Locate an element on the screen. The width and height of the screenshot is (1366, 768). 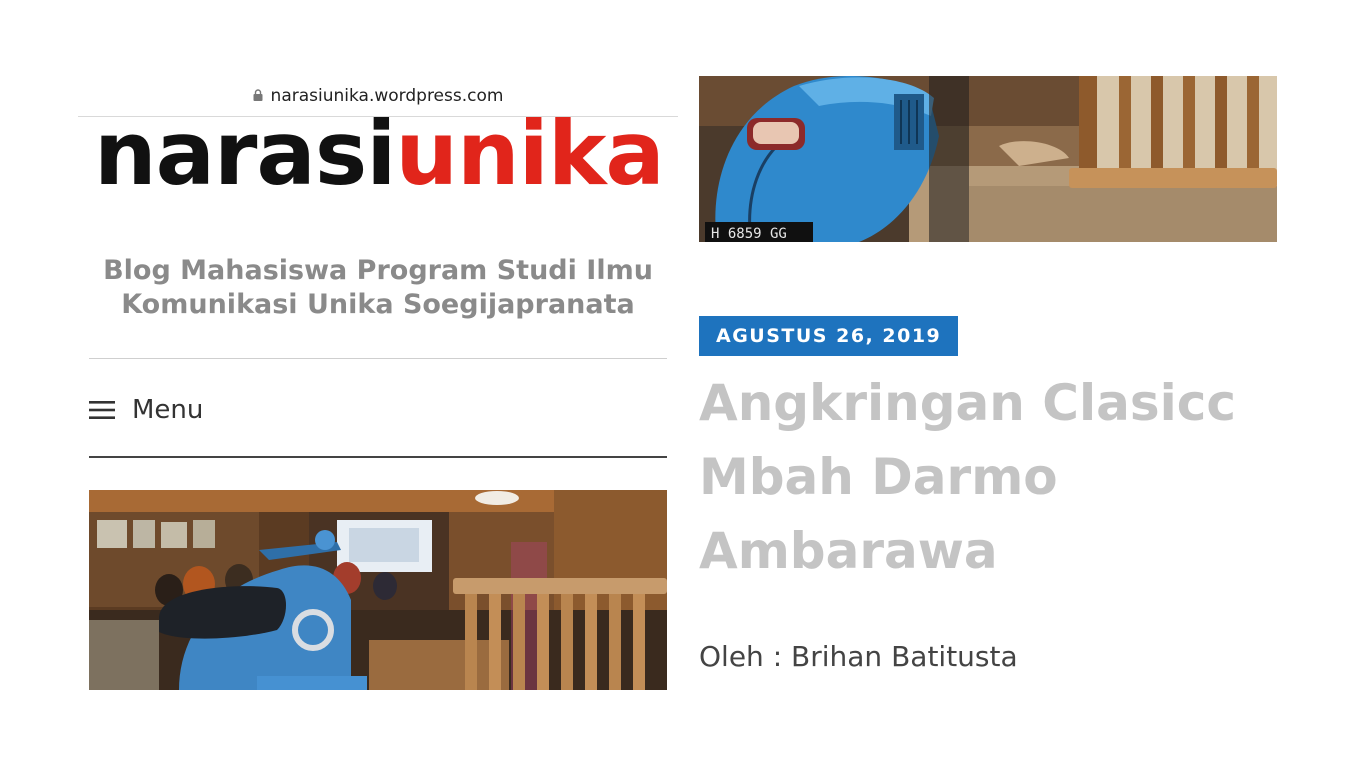
license-plate-text: H 6859 GG is located at coordinates (749, 234).